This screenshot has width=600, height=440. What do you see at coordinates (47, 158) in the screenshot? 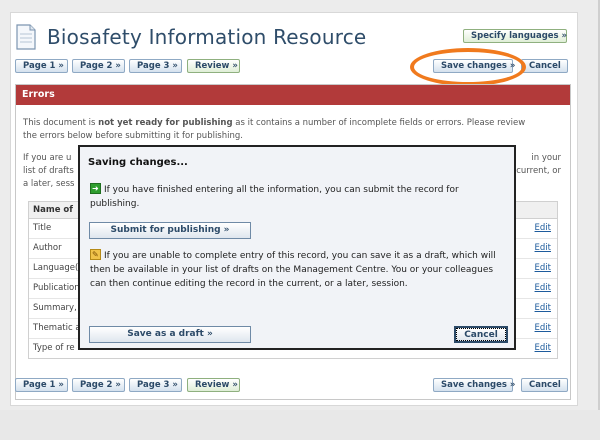
I see `errors-text: If you are u` at bounding box center [47, 158].